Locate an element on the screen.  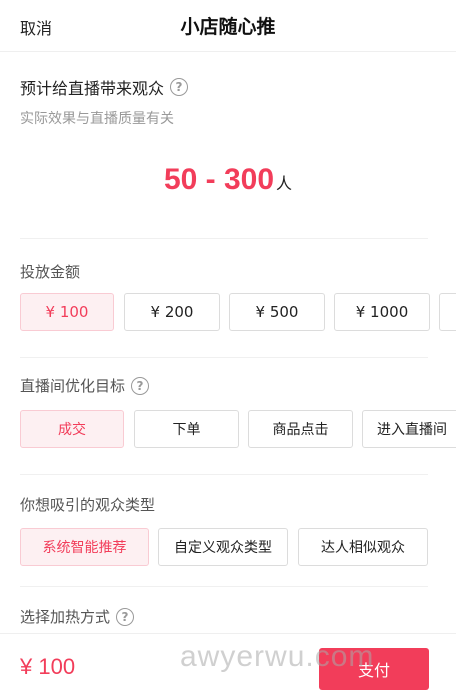
estimate-section-title: 预计给直播带来观众 ? is located at coordinates (104, 87).